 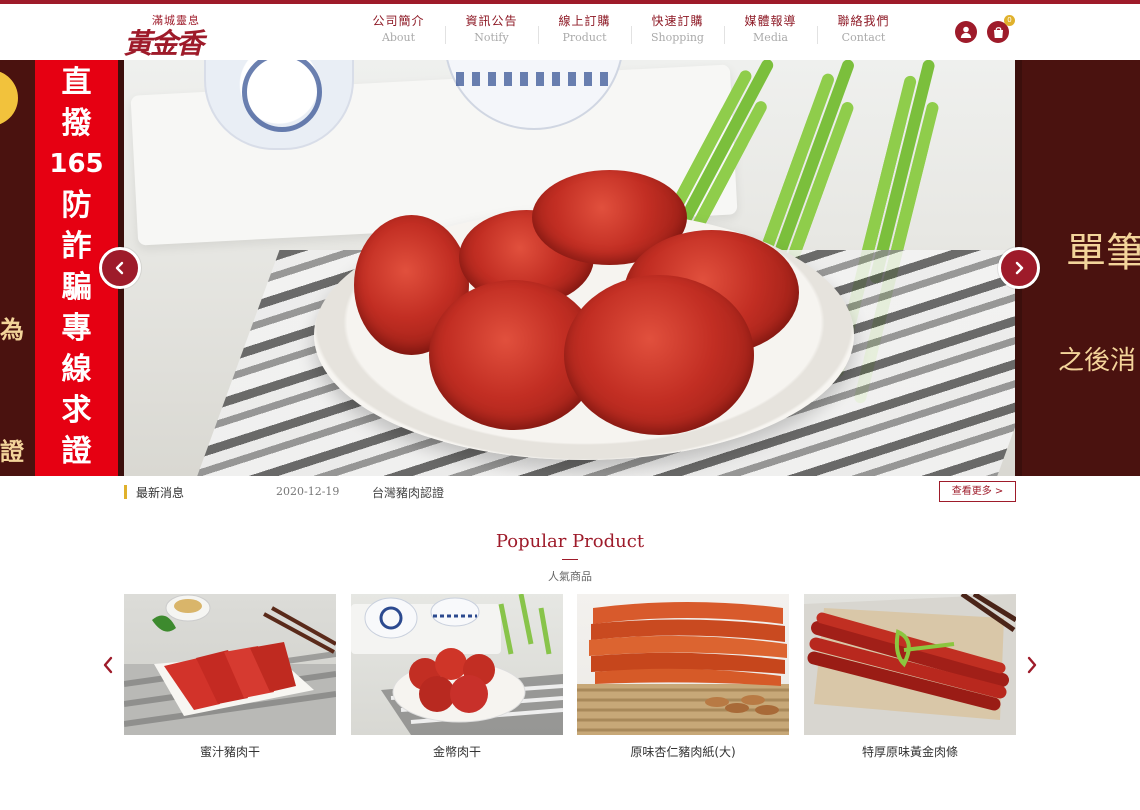 I want to click on seal-graphic, so click(x=9, y=98).